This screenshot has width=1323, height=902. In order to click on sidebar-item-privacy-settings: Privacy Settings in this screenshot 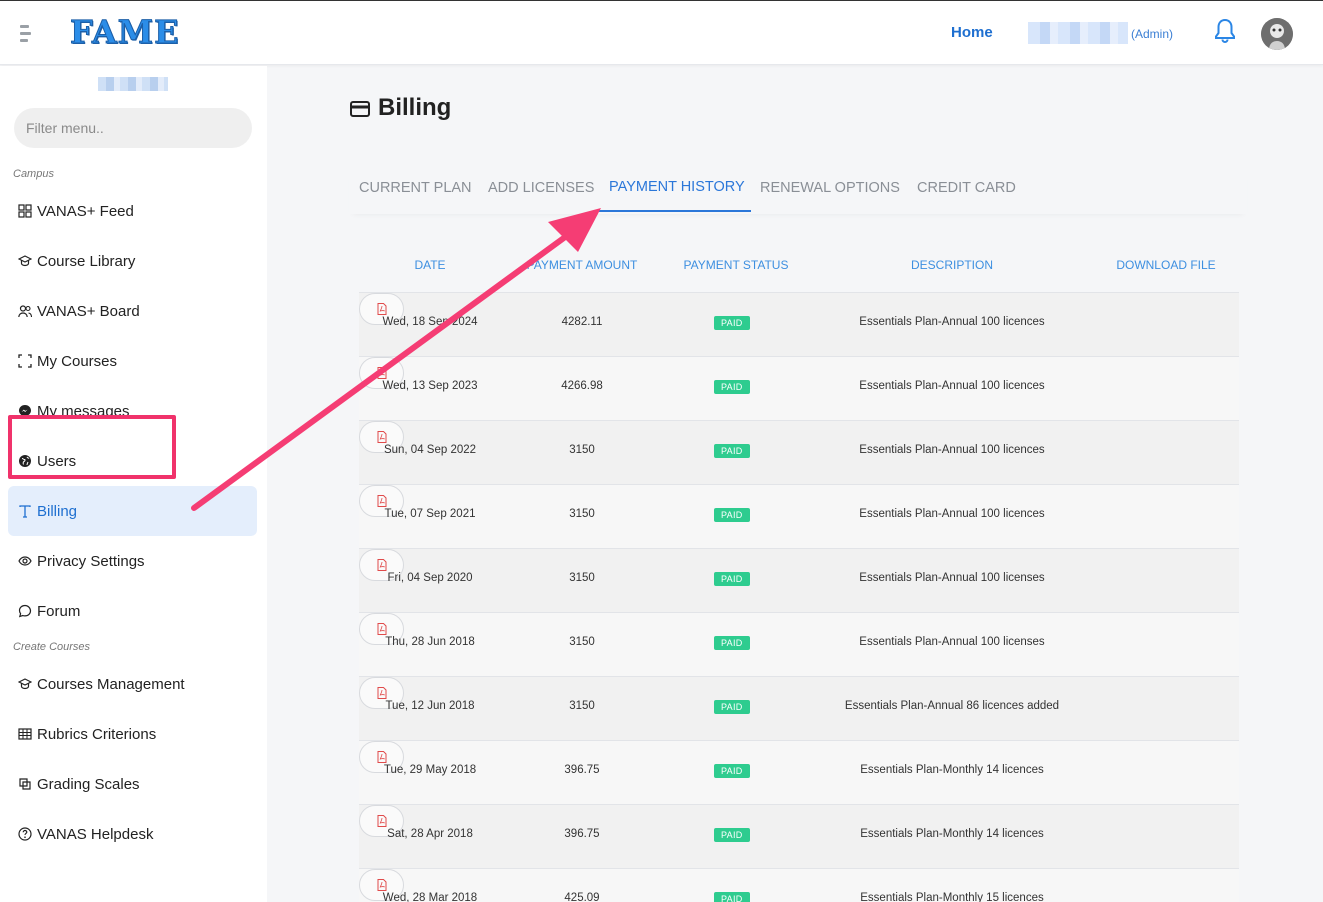, I will do `click(81, 561)`.